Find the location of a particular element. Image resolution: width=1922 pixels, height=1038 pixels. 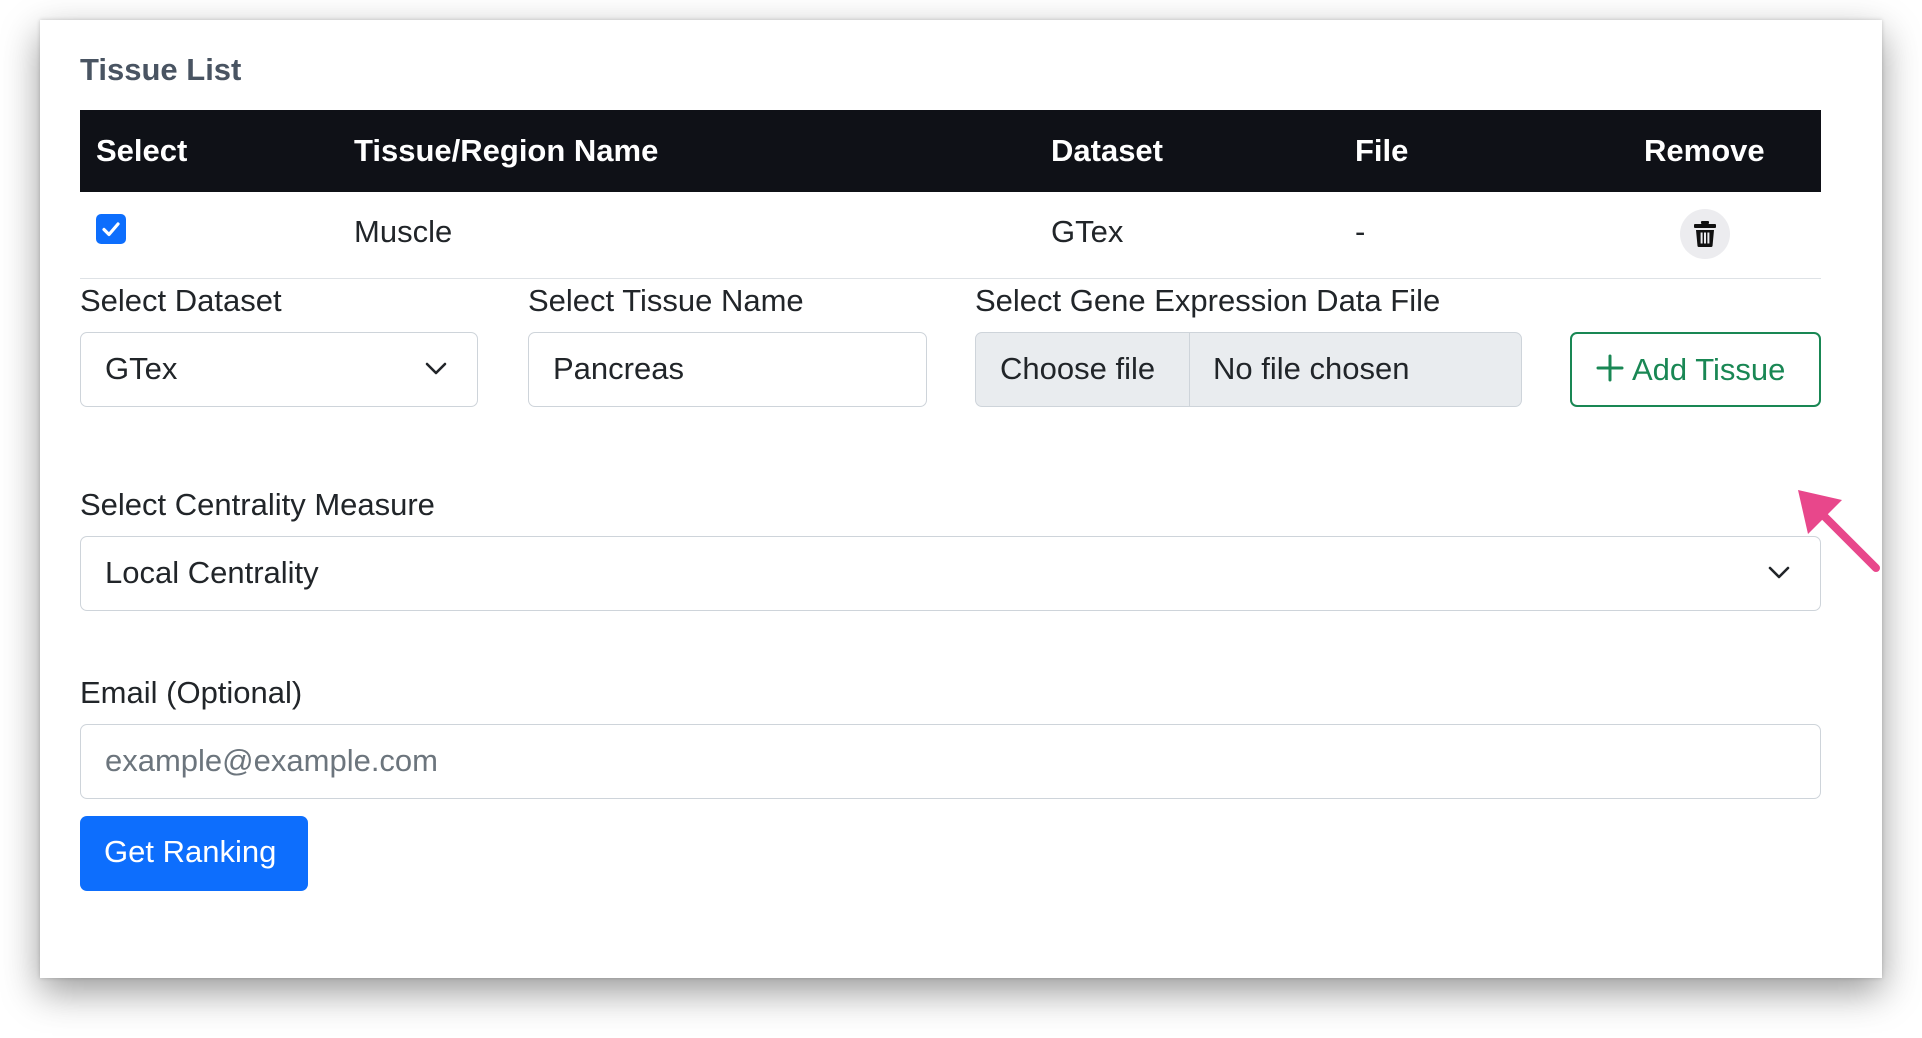

section-title: Tissue List is located at coordinates (161, 69).